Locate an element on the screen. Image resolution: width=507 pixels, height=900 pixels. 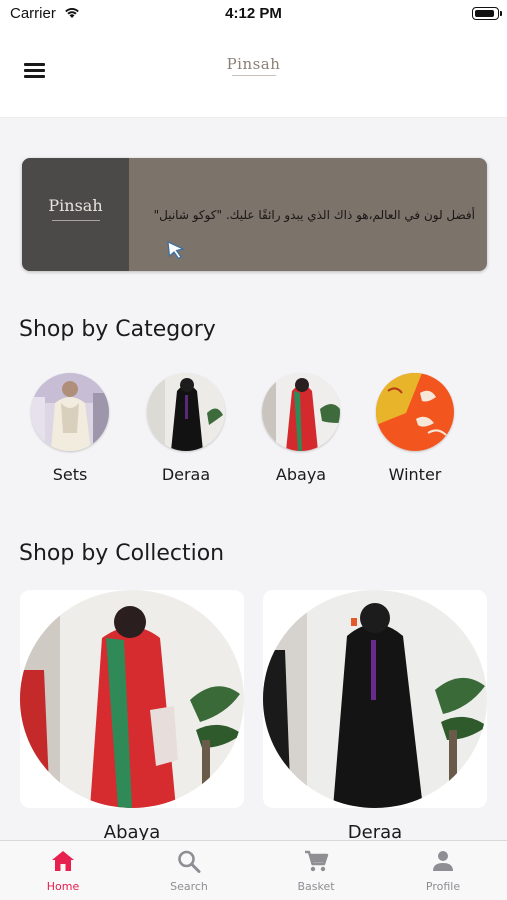
person-icon is located at coordinates (443, 861).